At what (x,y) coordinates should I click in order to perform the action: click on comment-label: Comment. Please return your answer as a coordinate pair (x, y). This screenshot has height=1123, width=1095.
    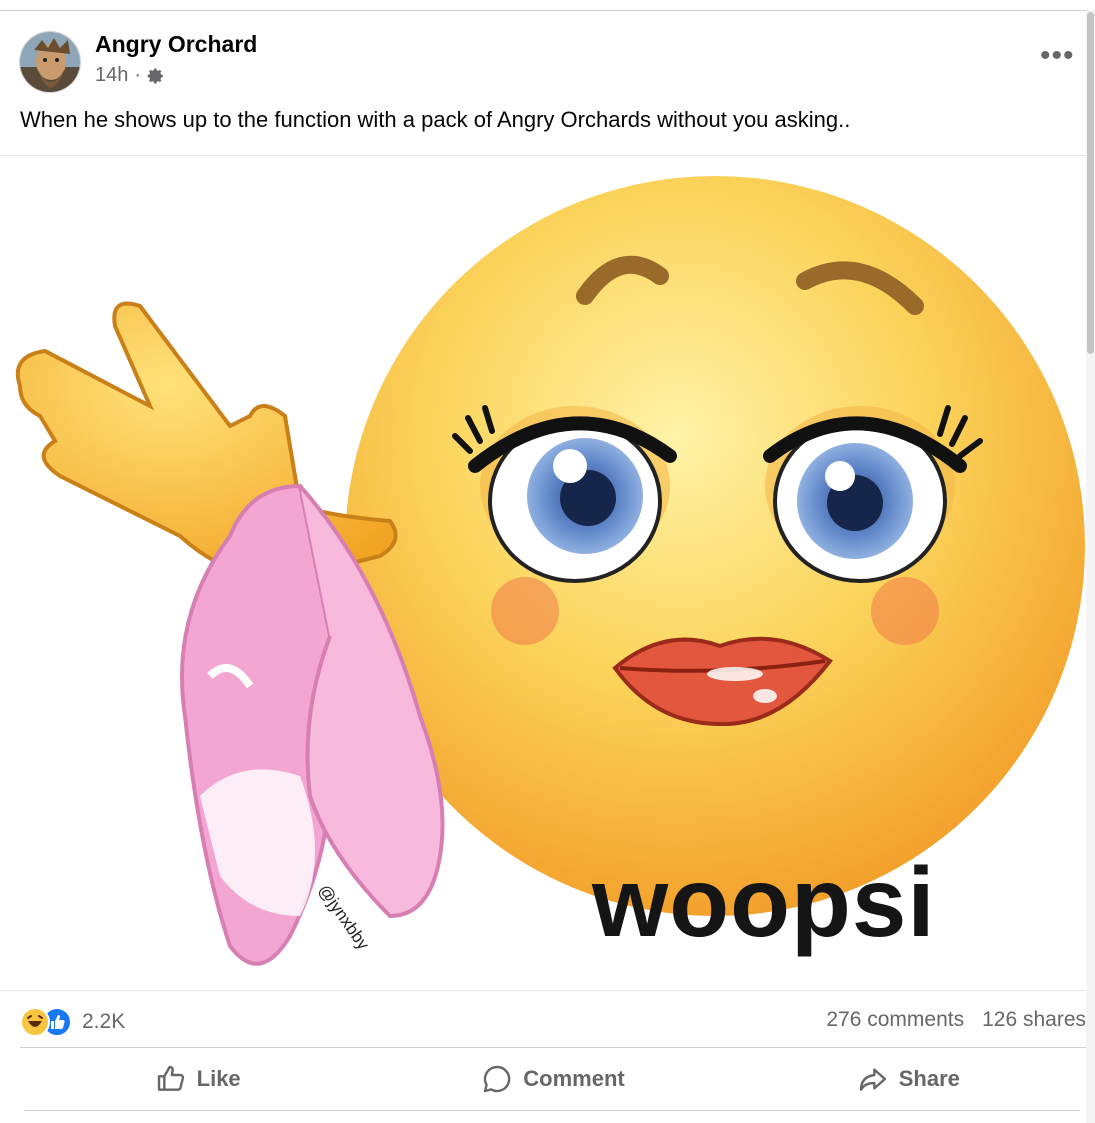
    Looking at the image, I should click on (574, 1078).